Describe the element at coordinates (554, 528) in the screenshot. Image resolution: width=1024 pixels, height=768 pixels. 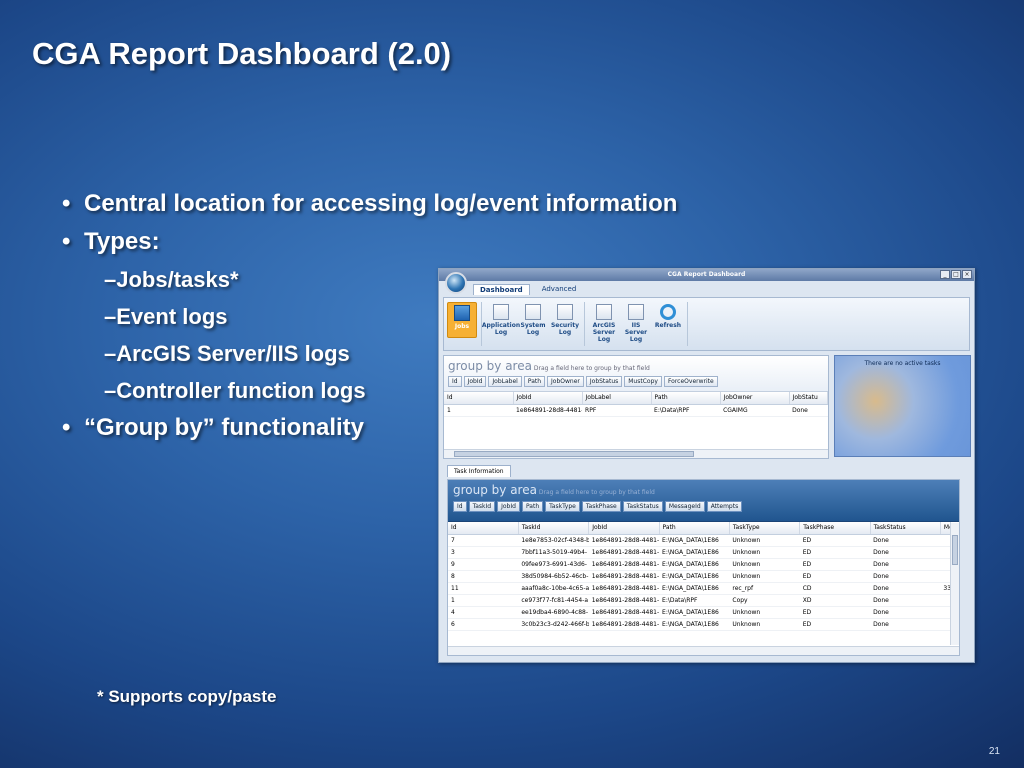
I see `column-header: TaskId` at that location.